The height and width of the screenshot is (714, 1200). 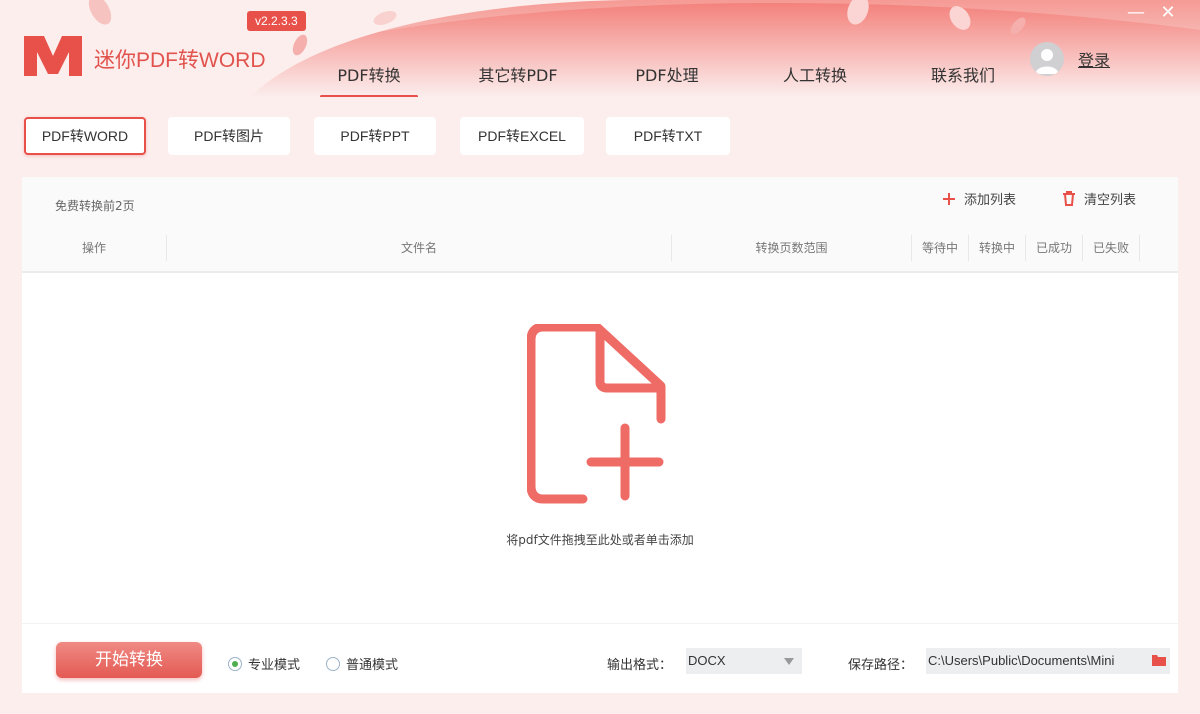 I want to click on minimize-button: —, so click(x=1136, y=14).